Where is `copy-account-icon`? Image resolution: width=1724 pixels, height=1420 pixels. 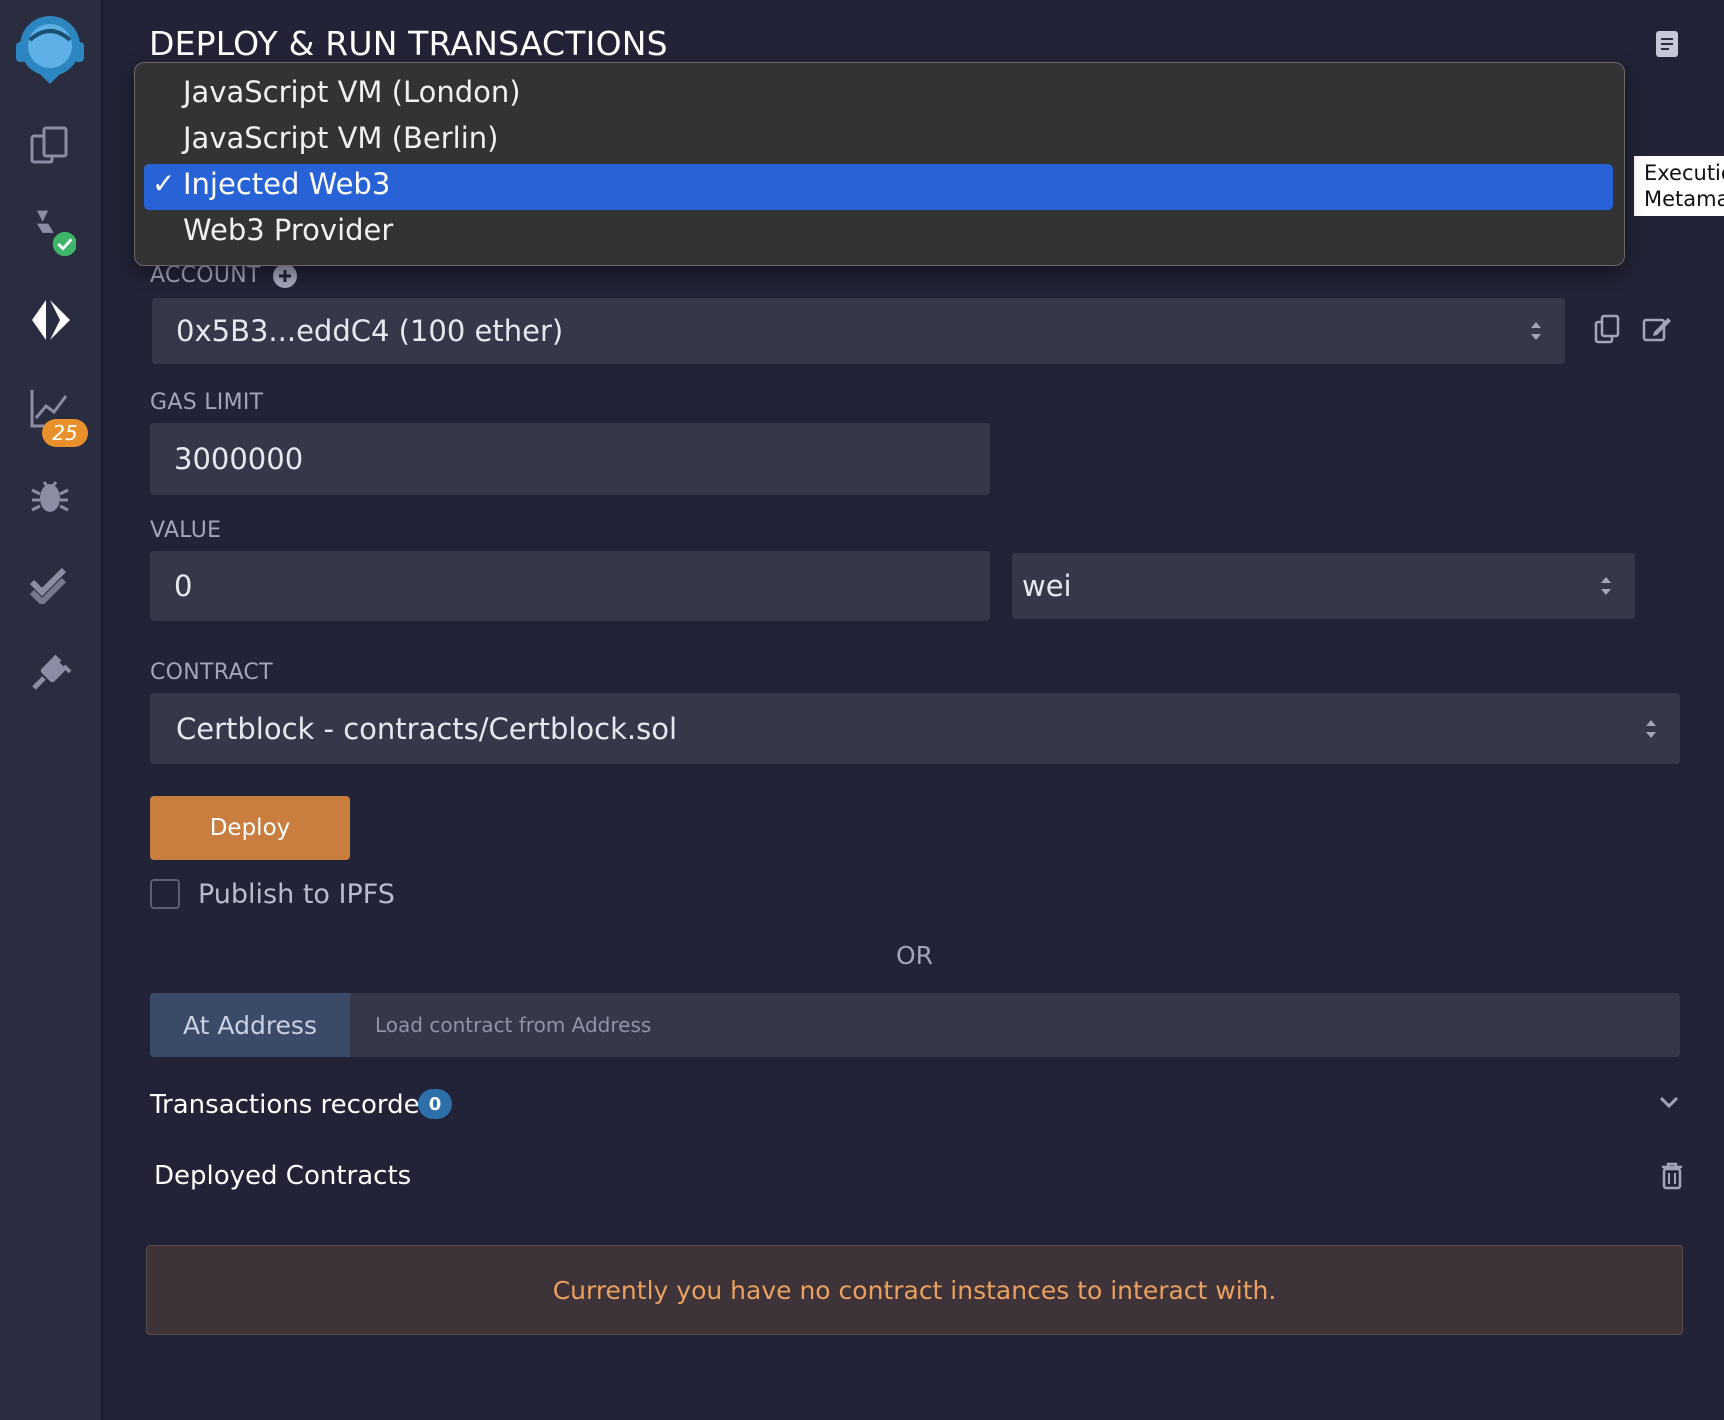 copy-account-icon is located at coordinates (1607, 331).